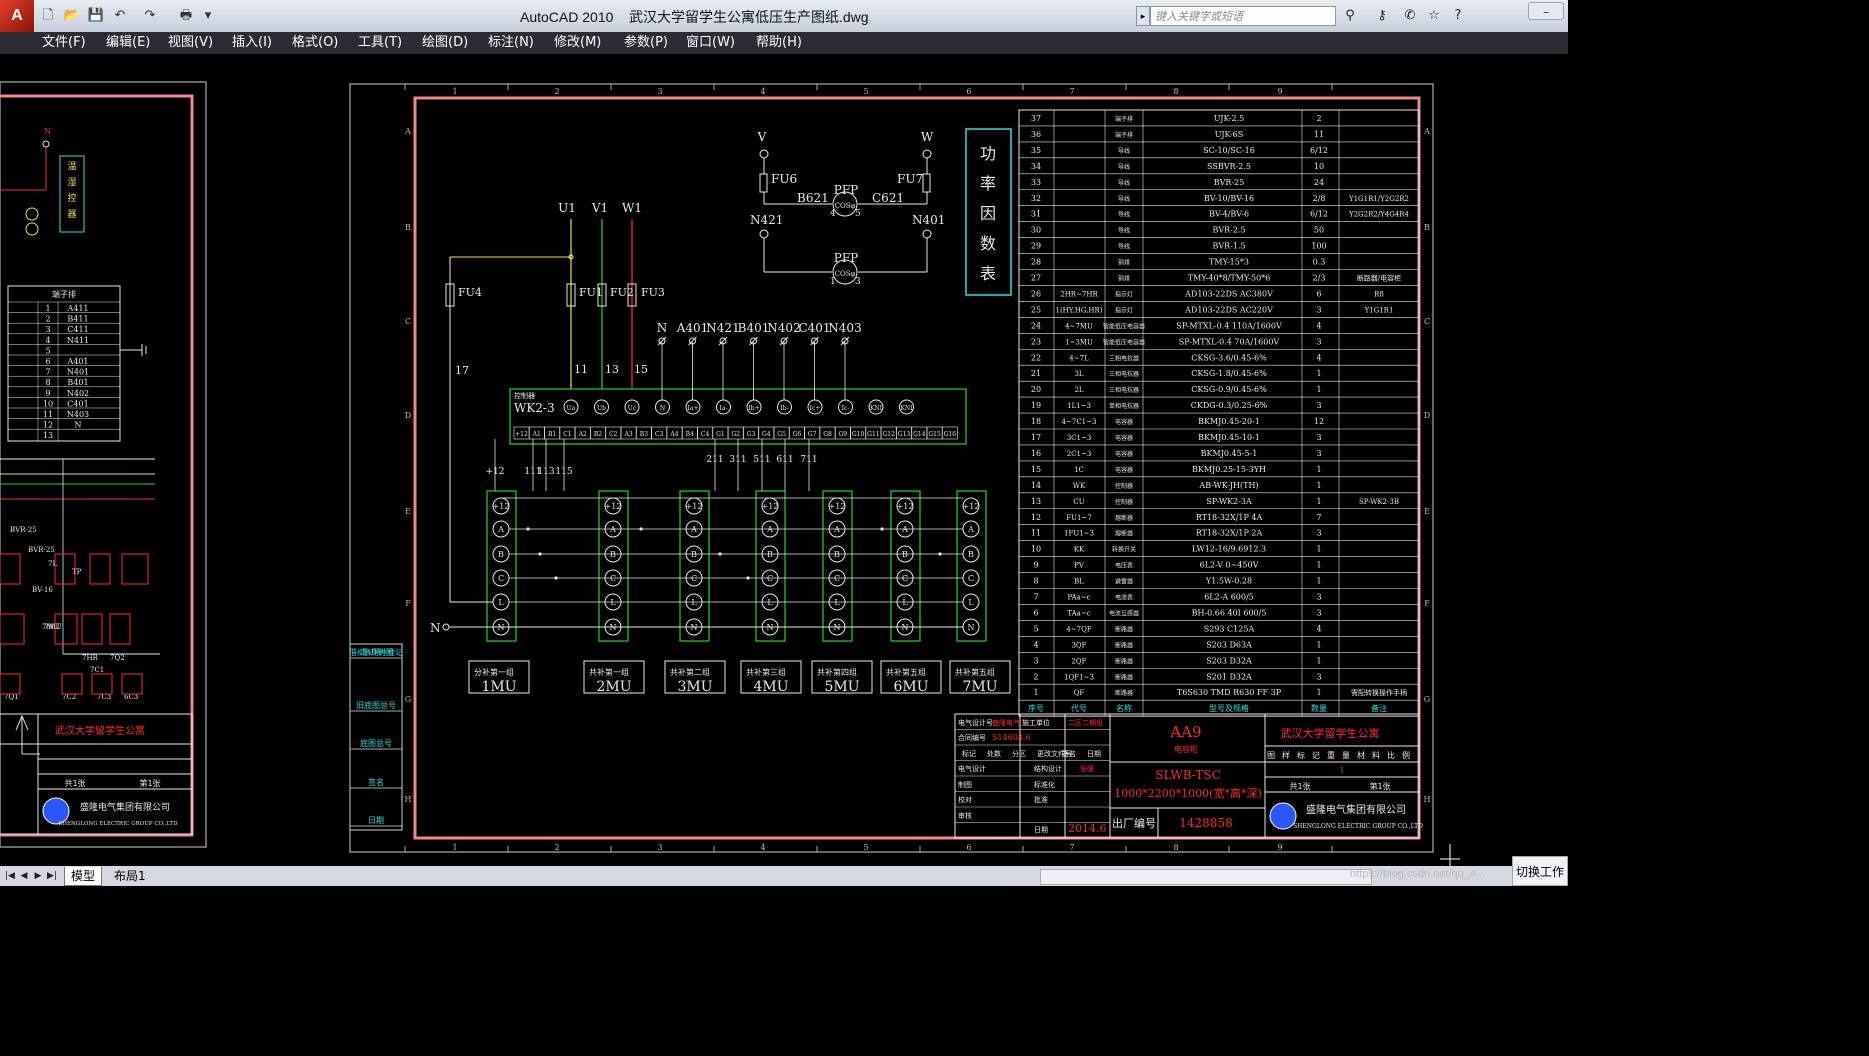 Image resolution: width=1869 pixels, height=1056 pixels. I want to click on bom-cell-spec: UJK-6S, so click(1229, 134).